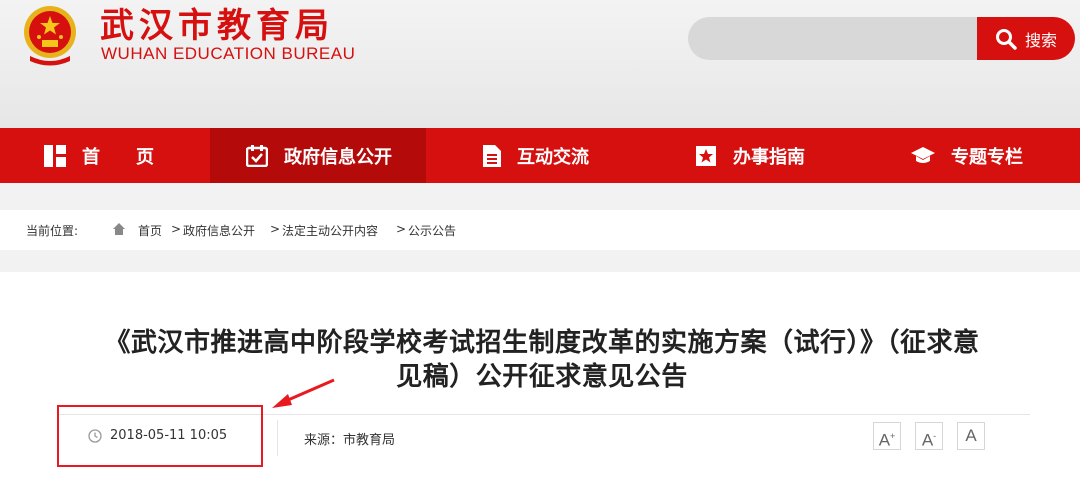 Image resolution: width=1080 pixels, height=488 pixels. What do you see at coordinates (303, 393) in the screenshot?
I see `annotation-arrow-icon` at bounding box center [303, 393].